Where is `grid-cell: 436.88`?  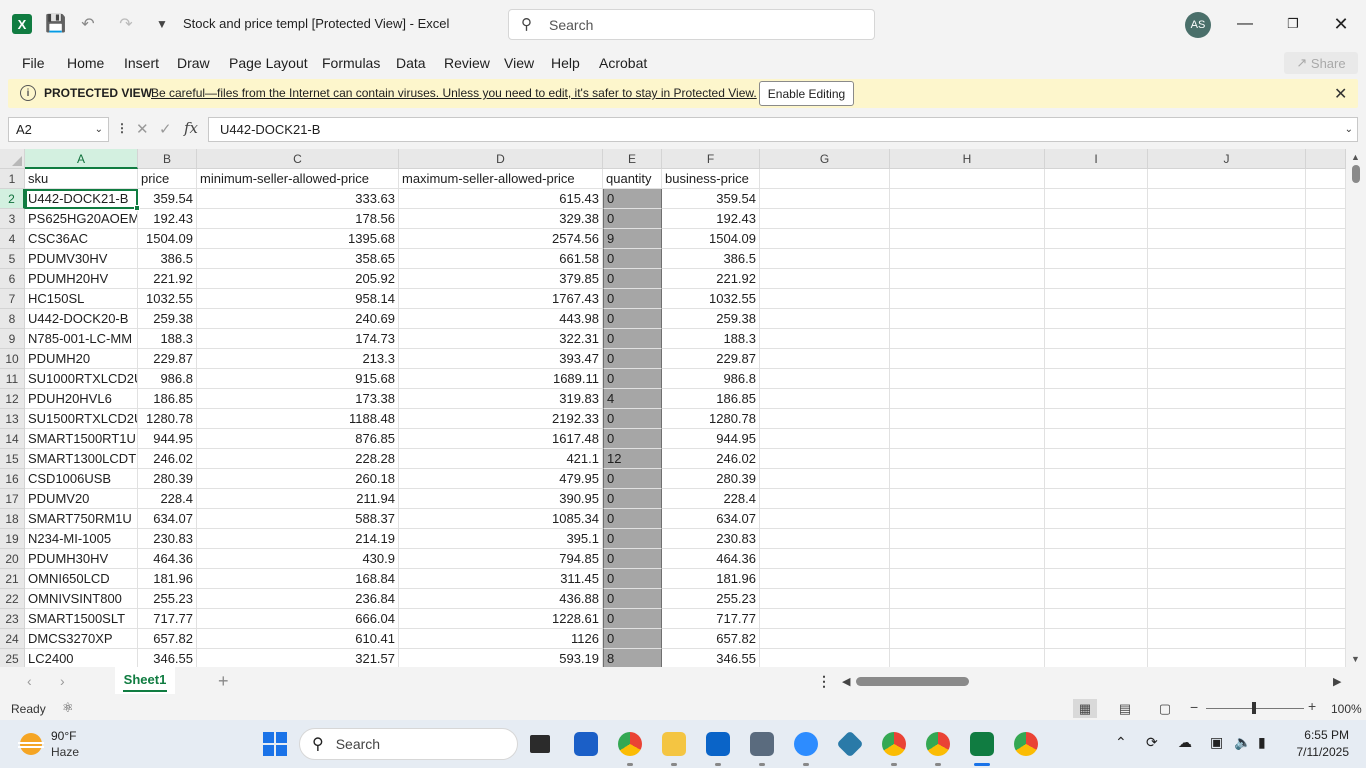
grid-cell: 436.88 is located at coordinates (501, 599).